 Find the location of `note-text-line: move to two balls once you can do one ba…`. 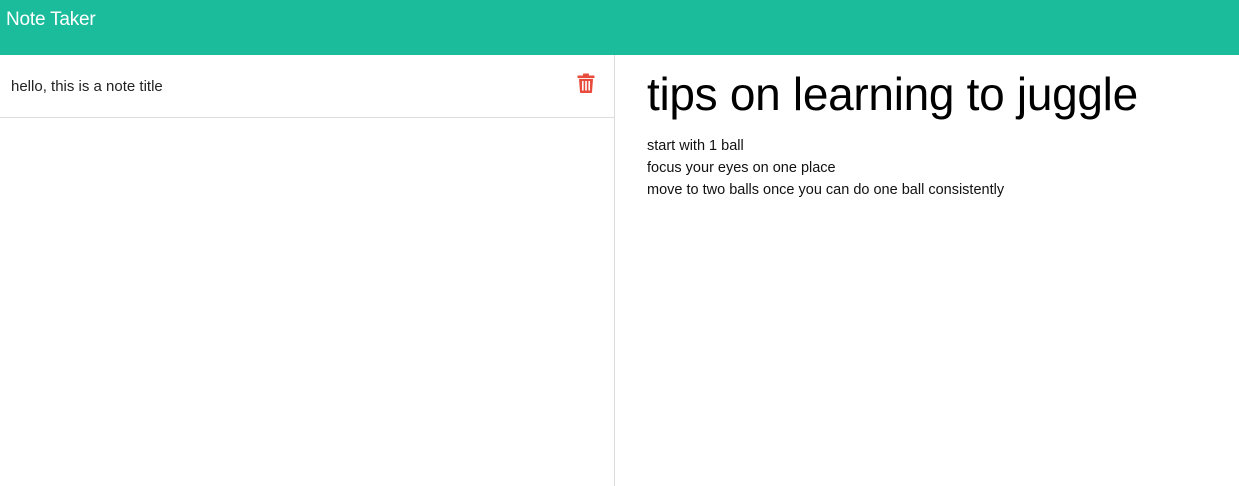

note-text-line: move to two balls once you can do one ba… is located at coordinates (826, 190).